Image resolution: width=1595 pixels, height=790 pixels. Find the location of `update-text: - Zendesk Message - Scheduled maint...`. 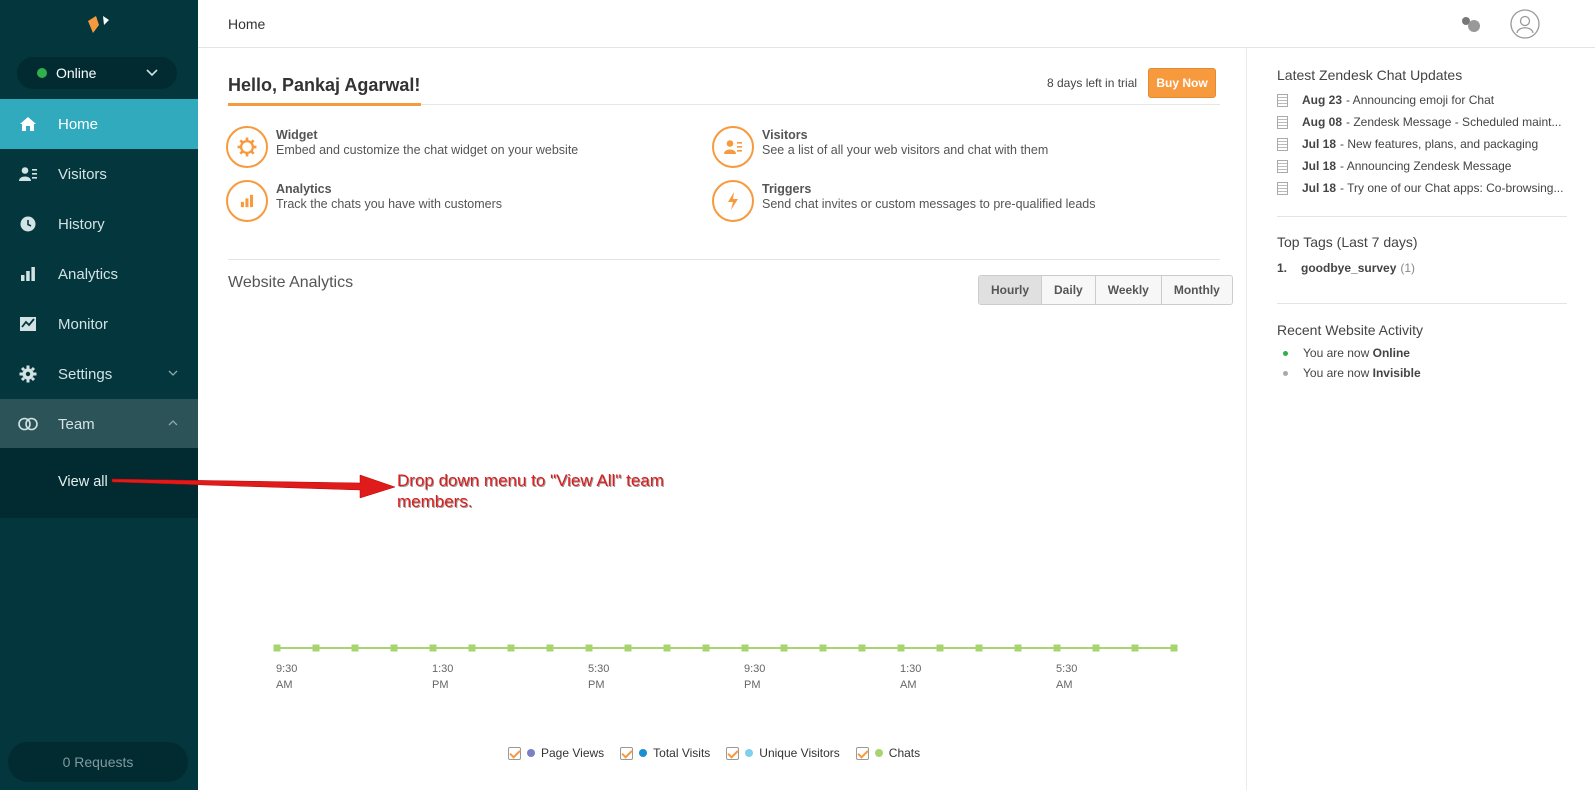

update-text: - Zendesk Message - Scheduled maint... is located at coordinates (1454, 122).